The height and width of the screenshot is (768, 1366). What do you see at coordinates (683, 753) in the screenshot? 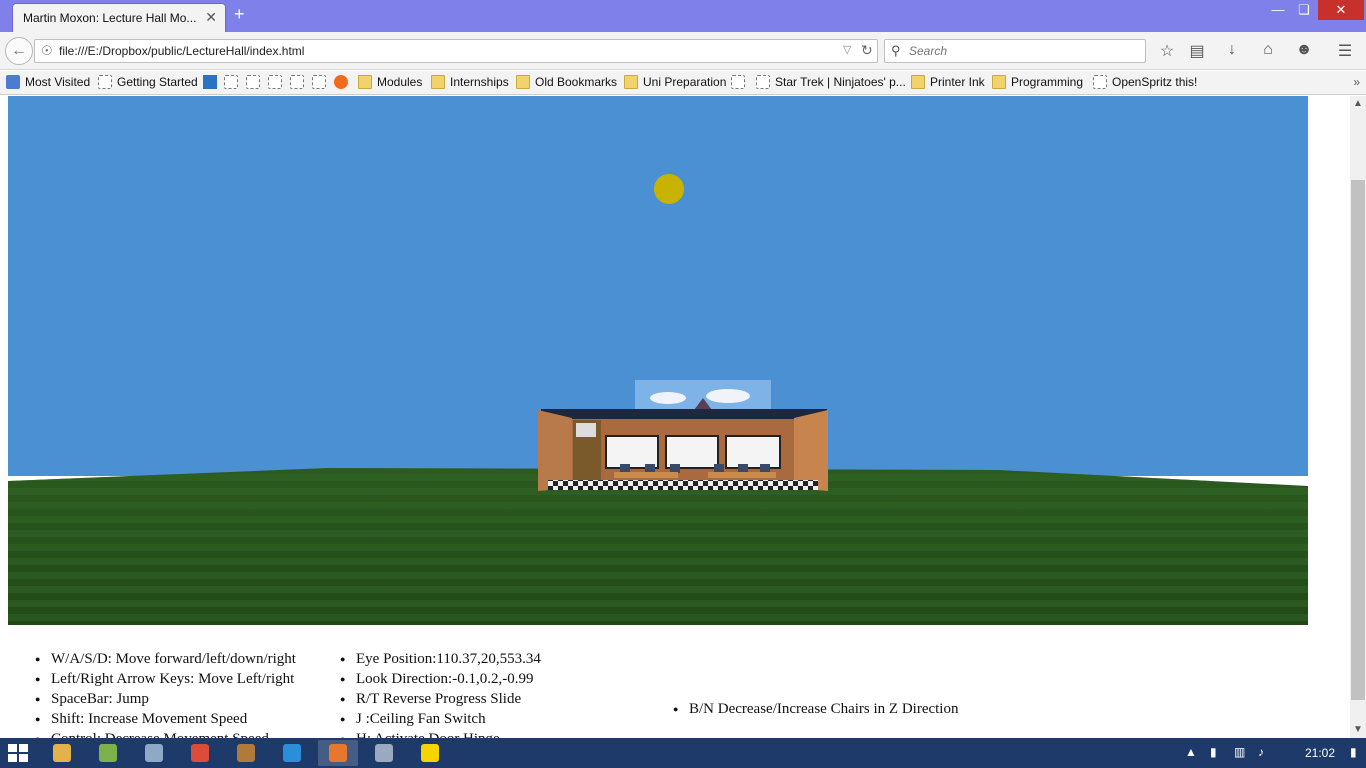
I see `taskbar: ▲ ▮ ▥ ♪ 21:02 ▮` at bounding box center [683, 753].